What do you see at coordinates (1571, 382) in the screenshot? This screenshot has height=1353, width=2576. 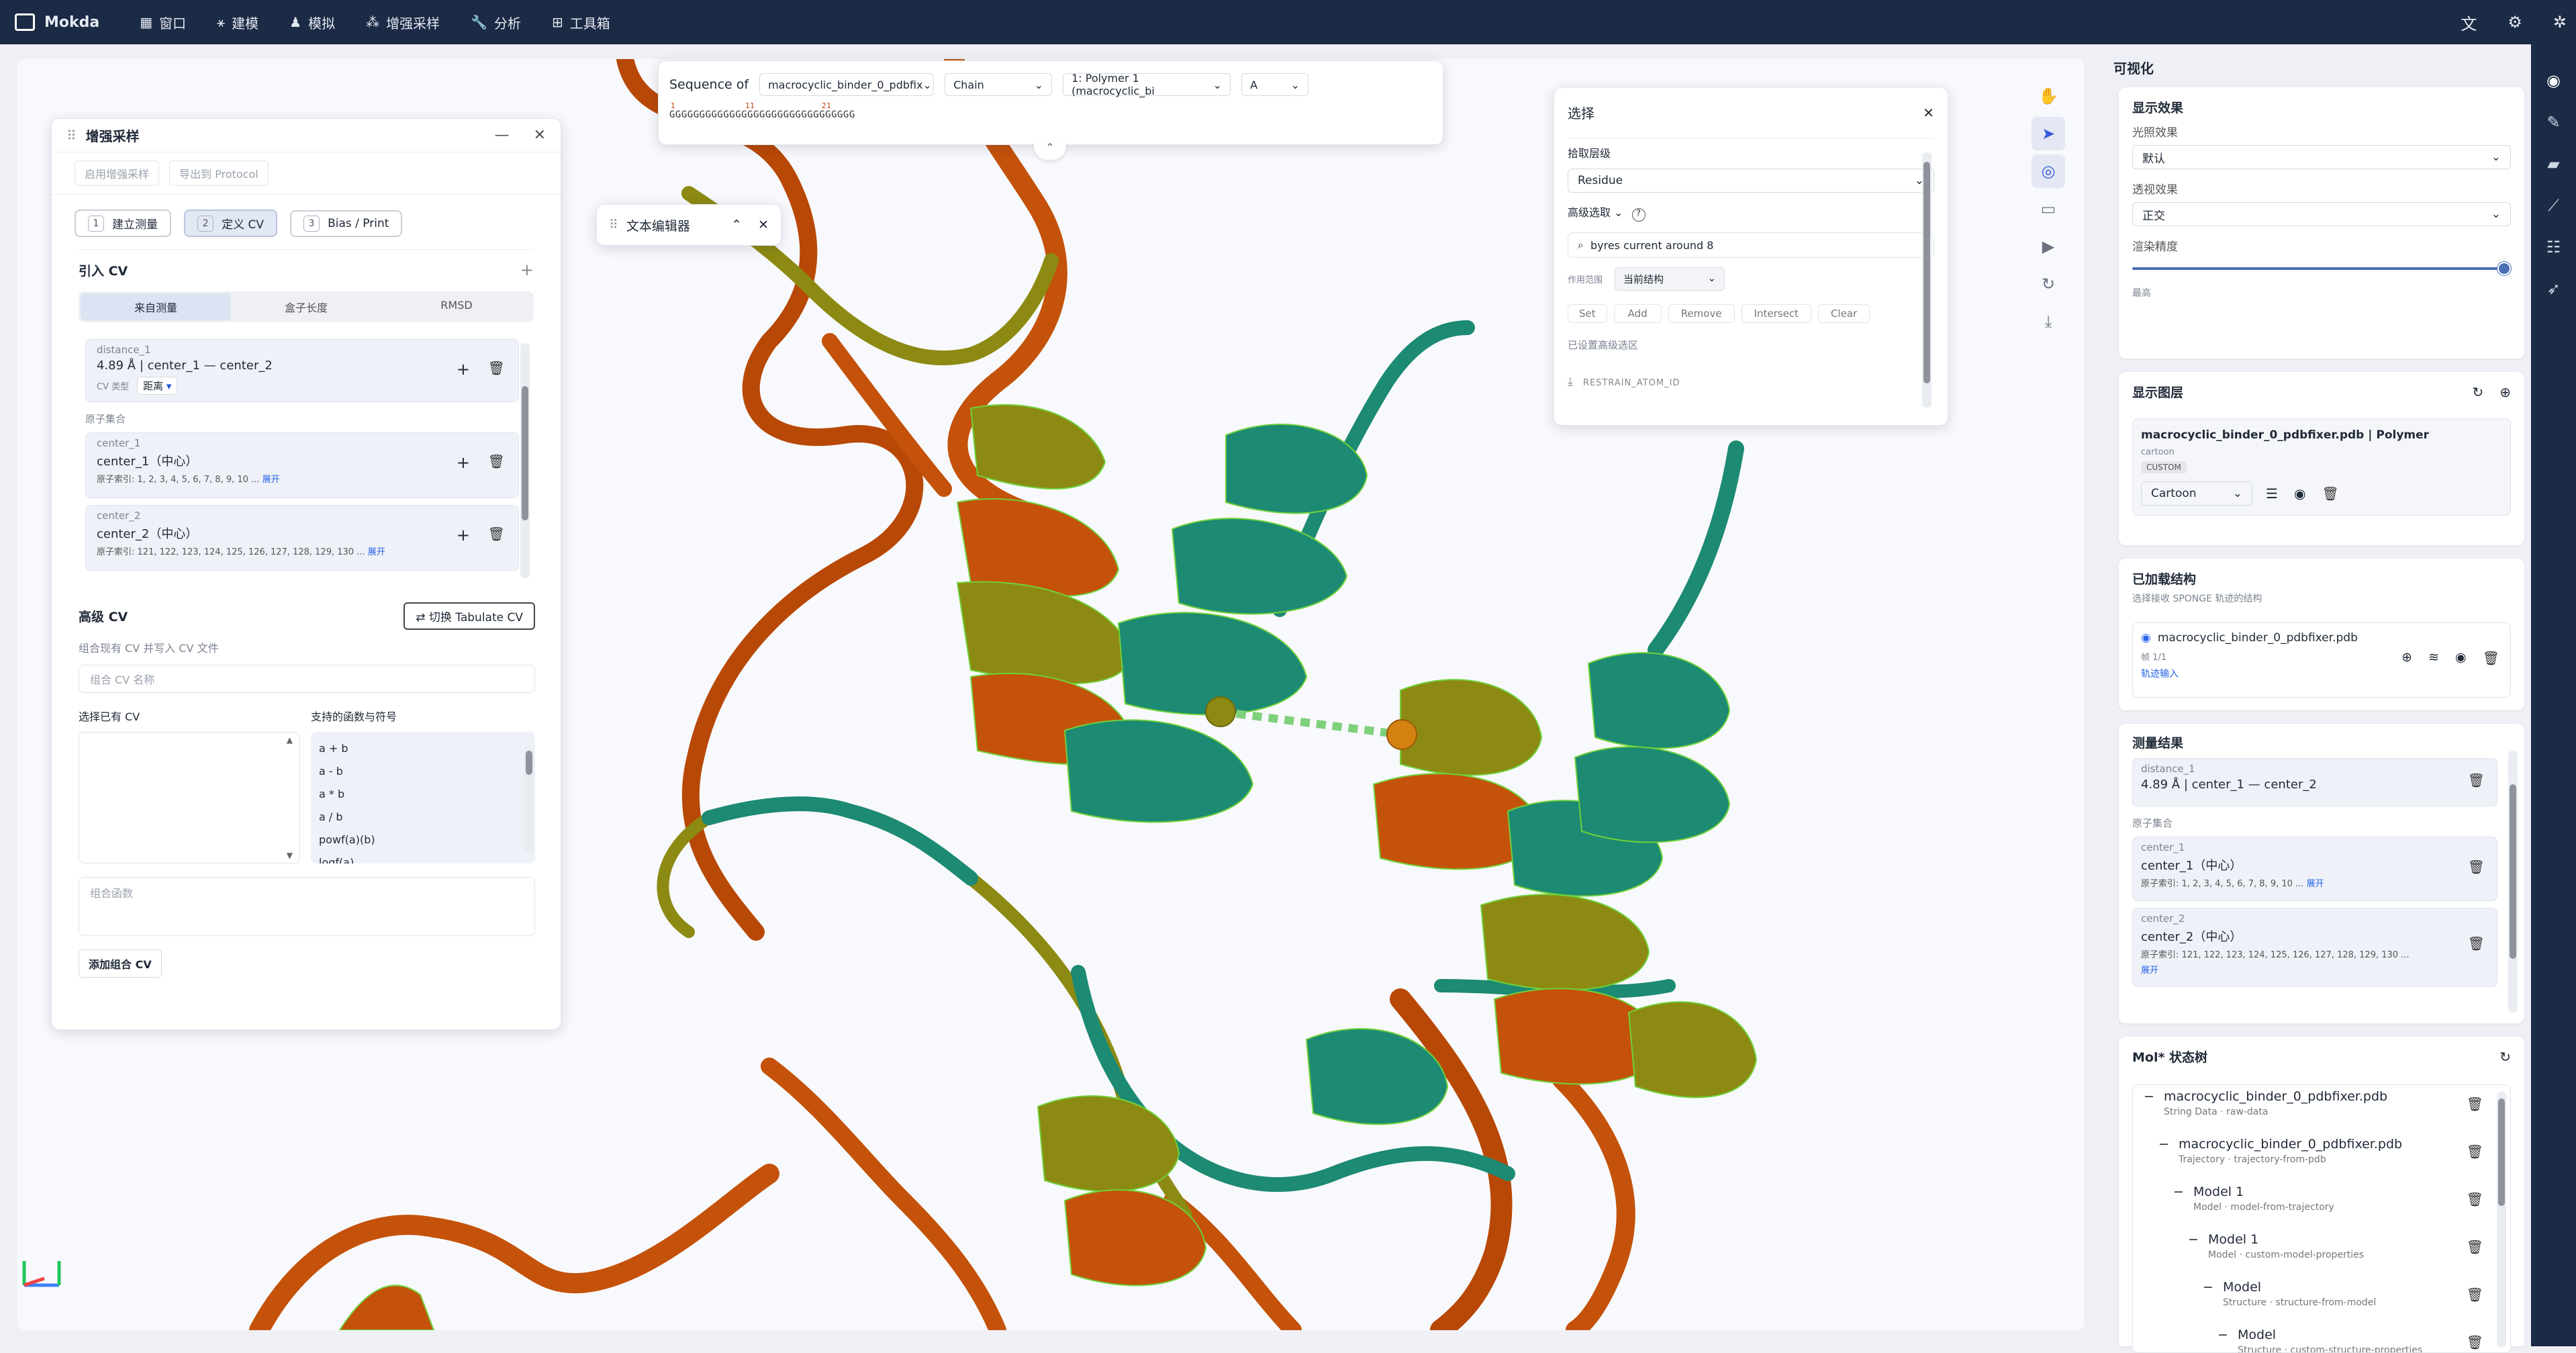 I see `download-icon: ⤓` at bounding box center [1571, 382].